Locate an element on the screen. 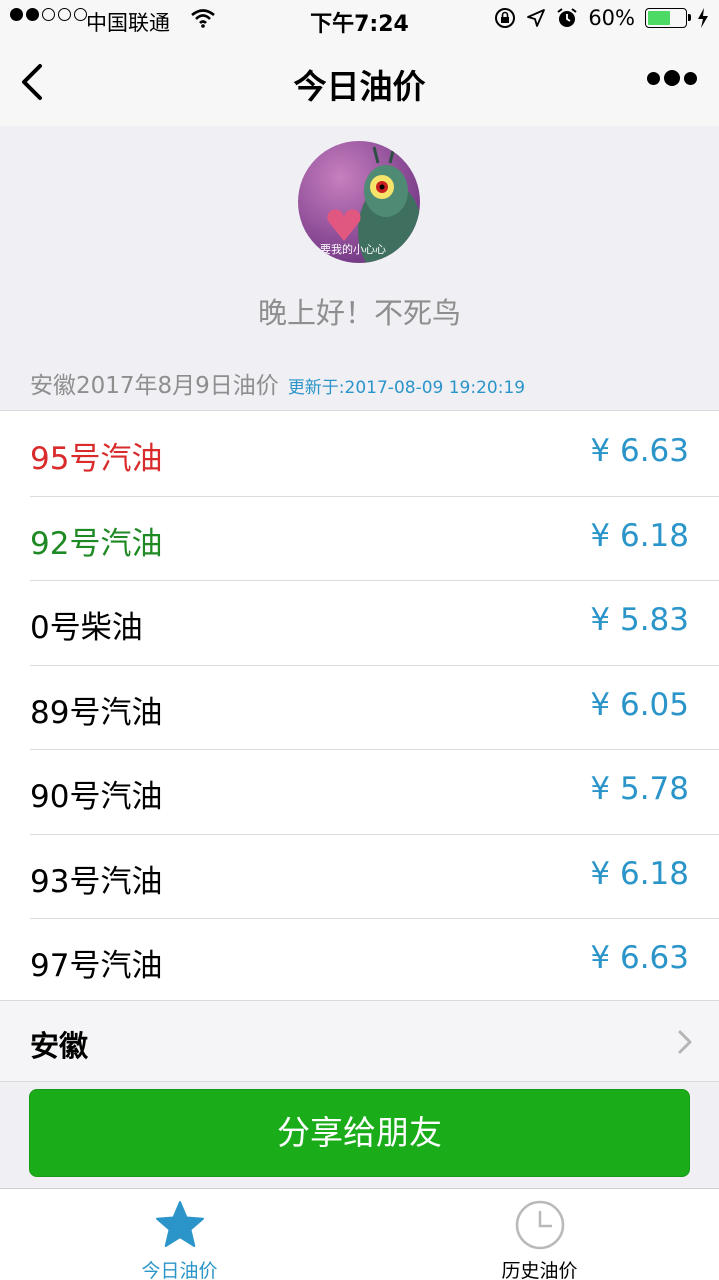 The width and height of the screenshot is (719, 1280). share-button: 分享给朋友 is located at coordinates (359, 1133).